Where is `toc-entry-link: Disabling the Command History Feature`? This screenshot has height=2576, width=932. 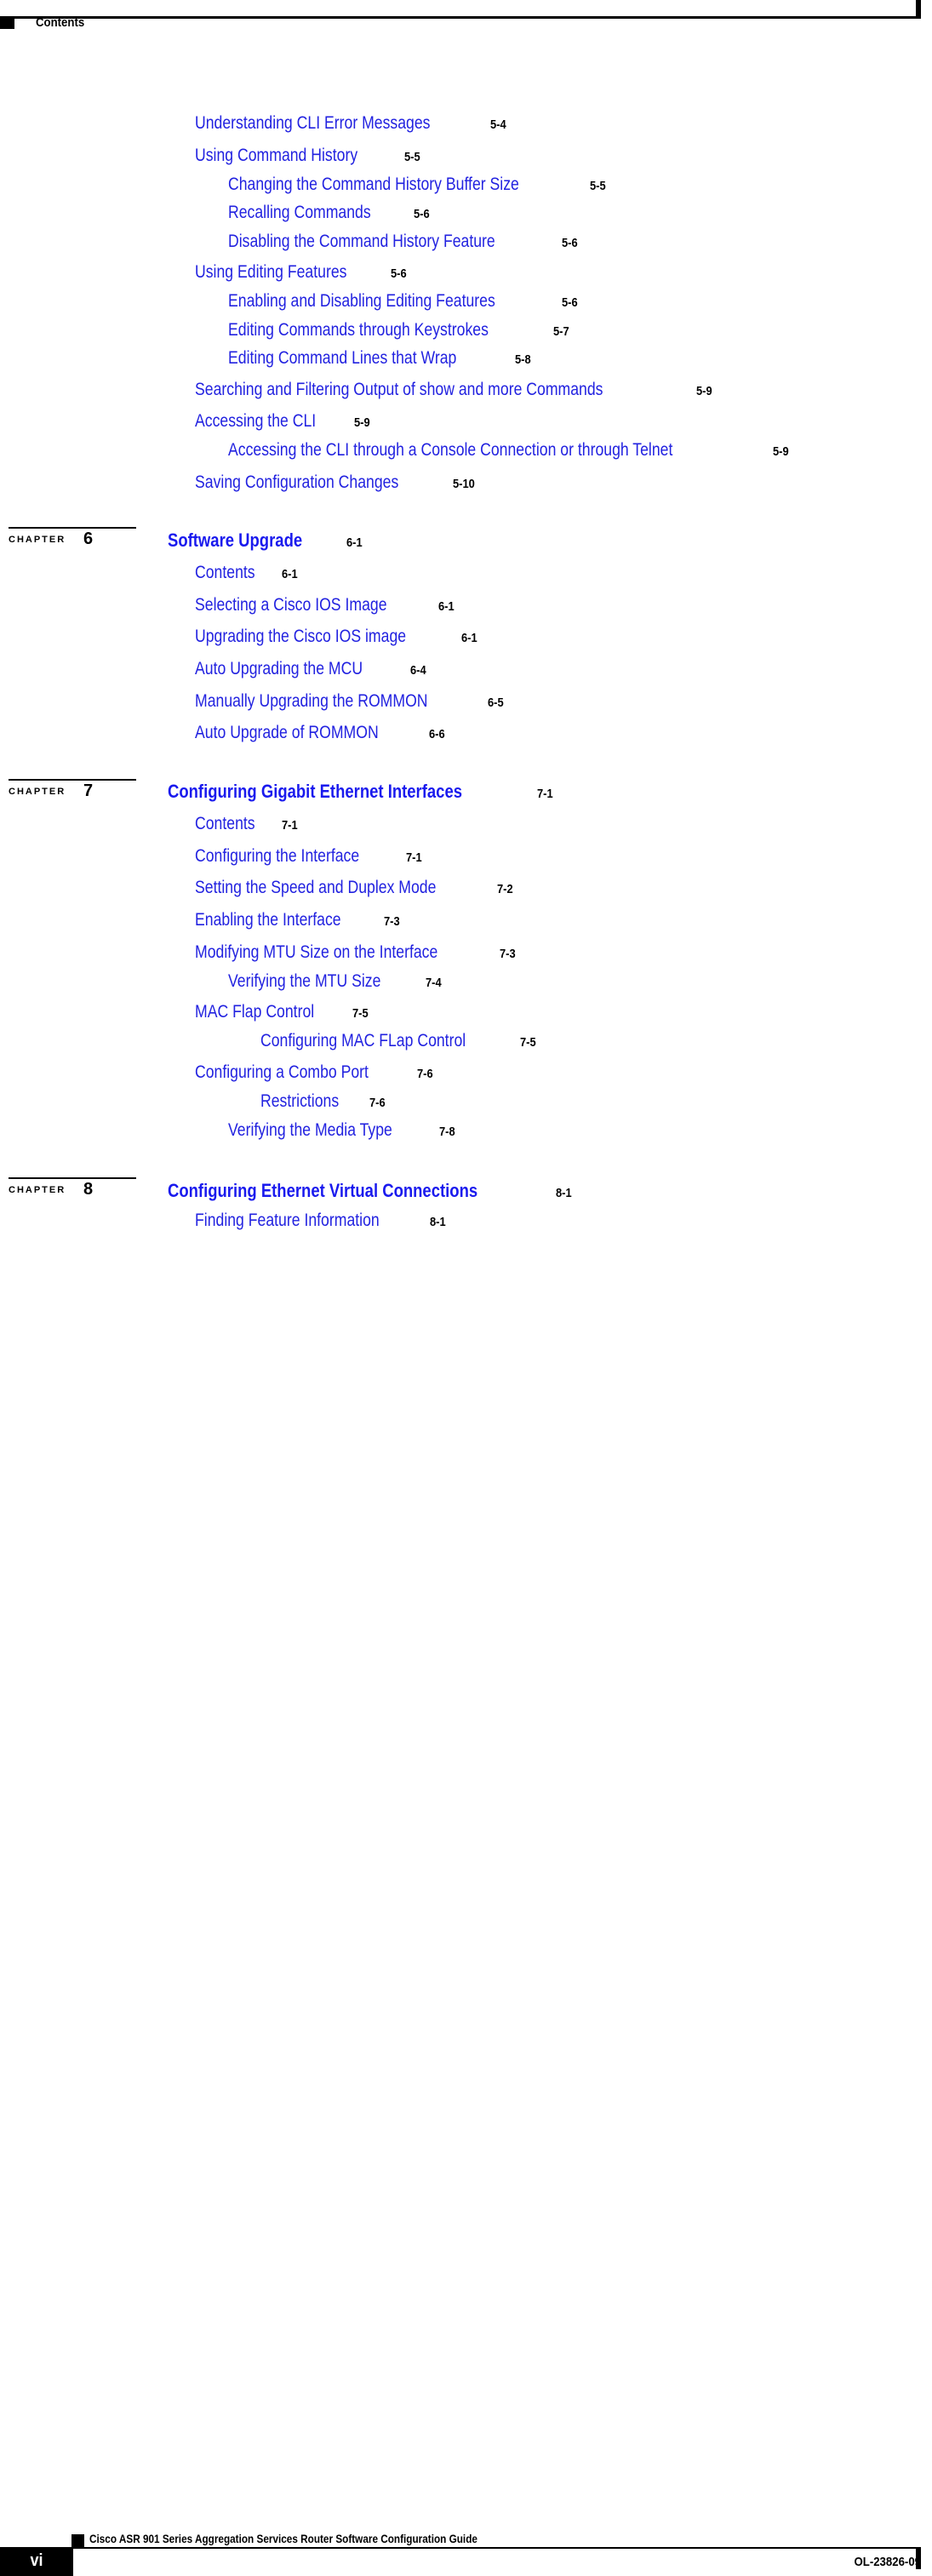 toc-entry-link: Disabling the Command History Feature is located at coordinates (361, 241).